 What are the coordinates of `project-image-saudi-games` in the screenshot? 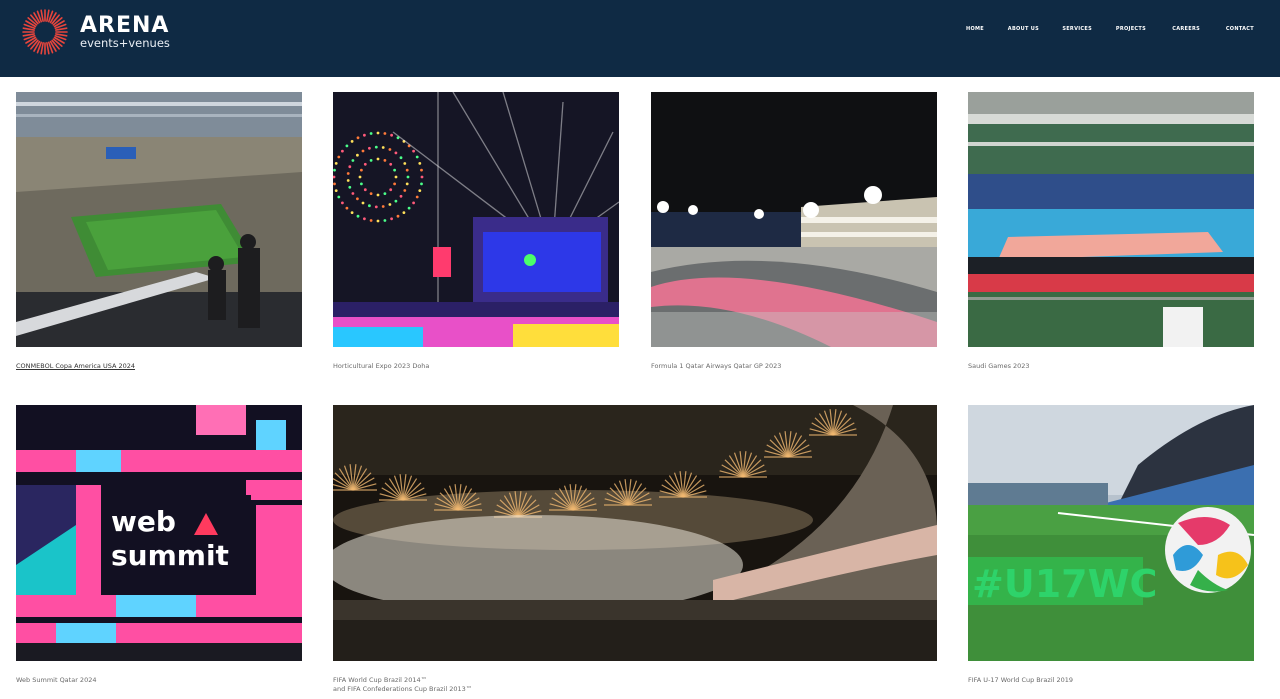 It's located at (1111, 219).